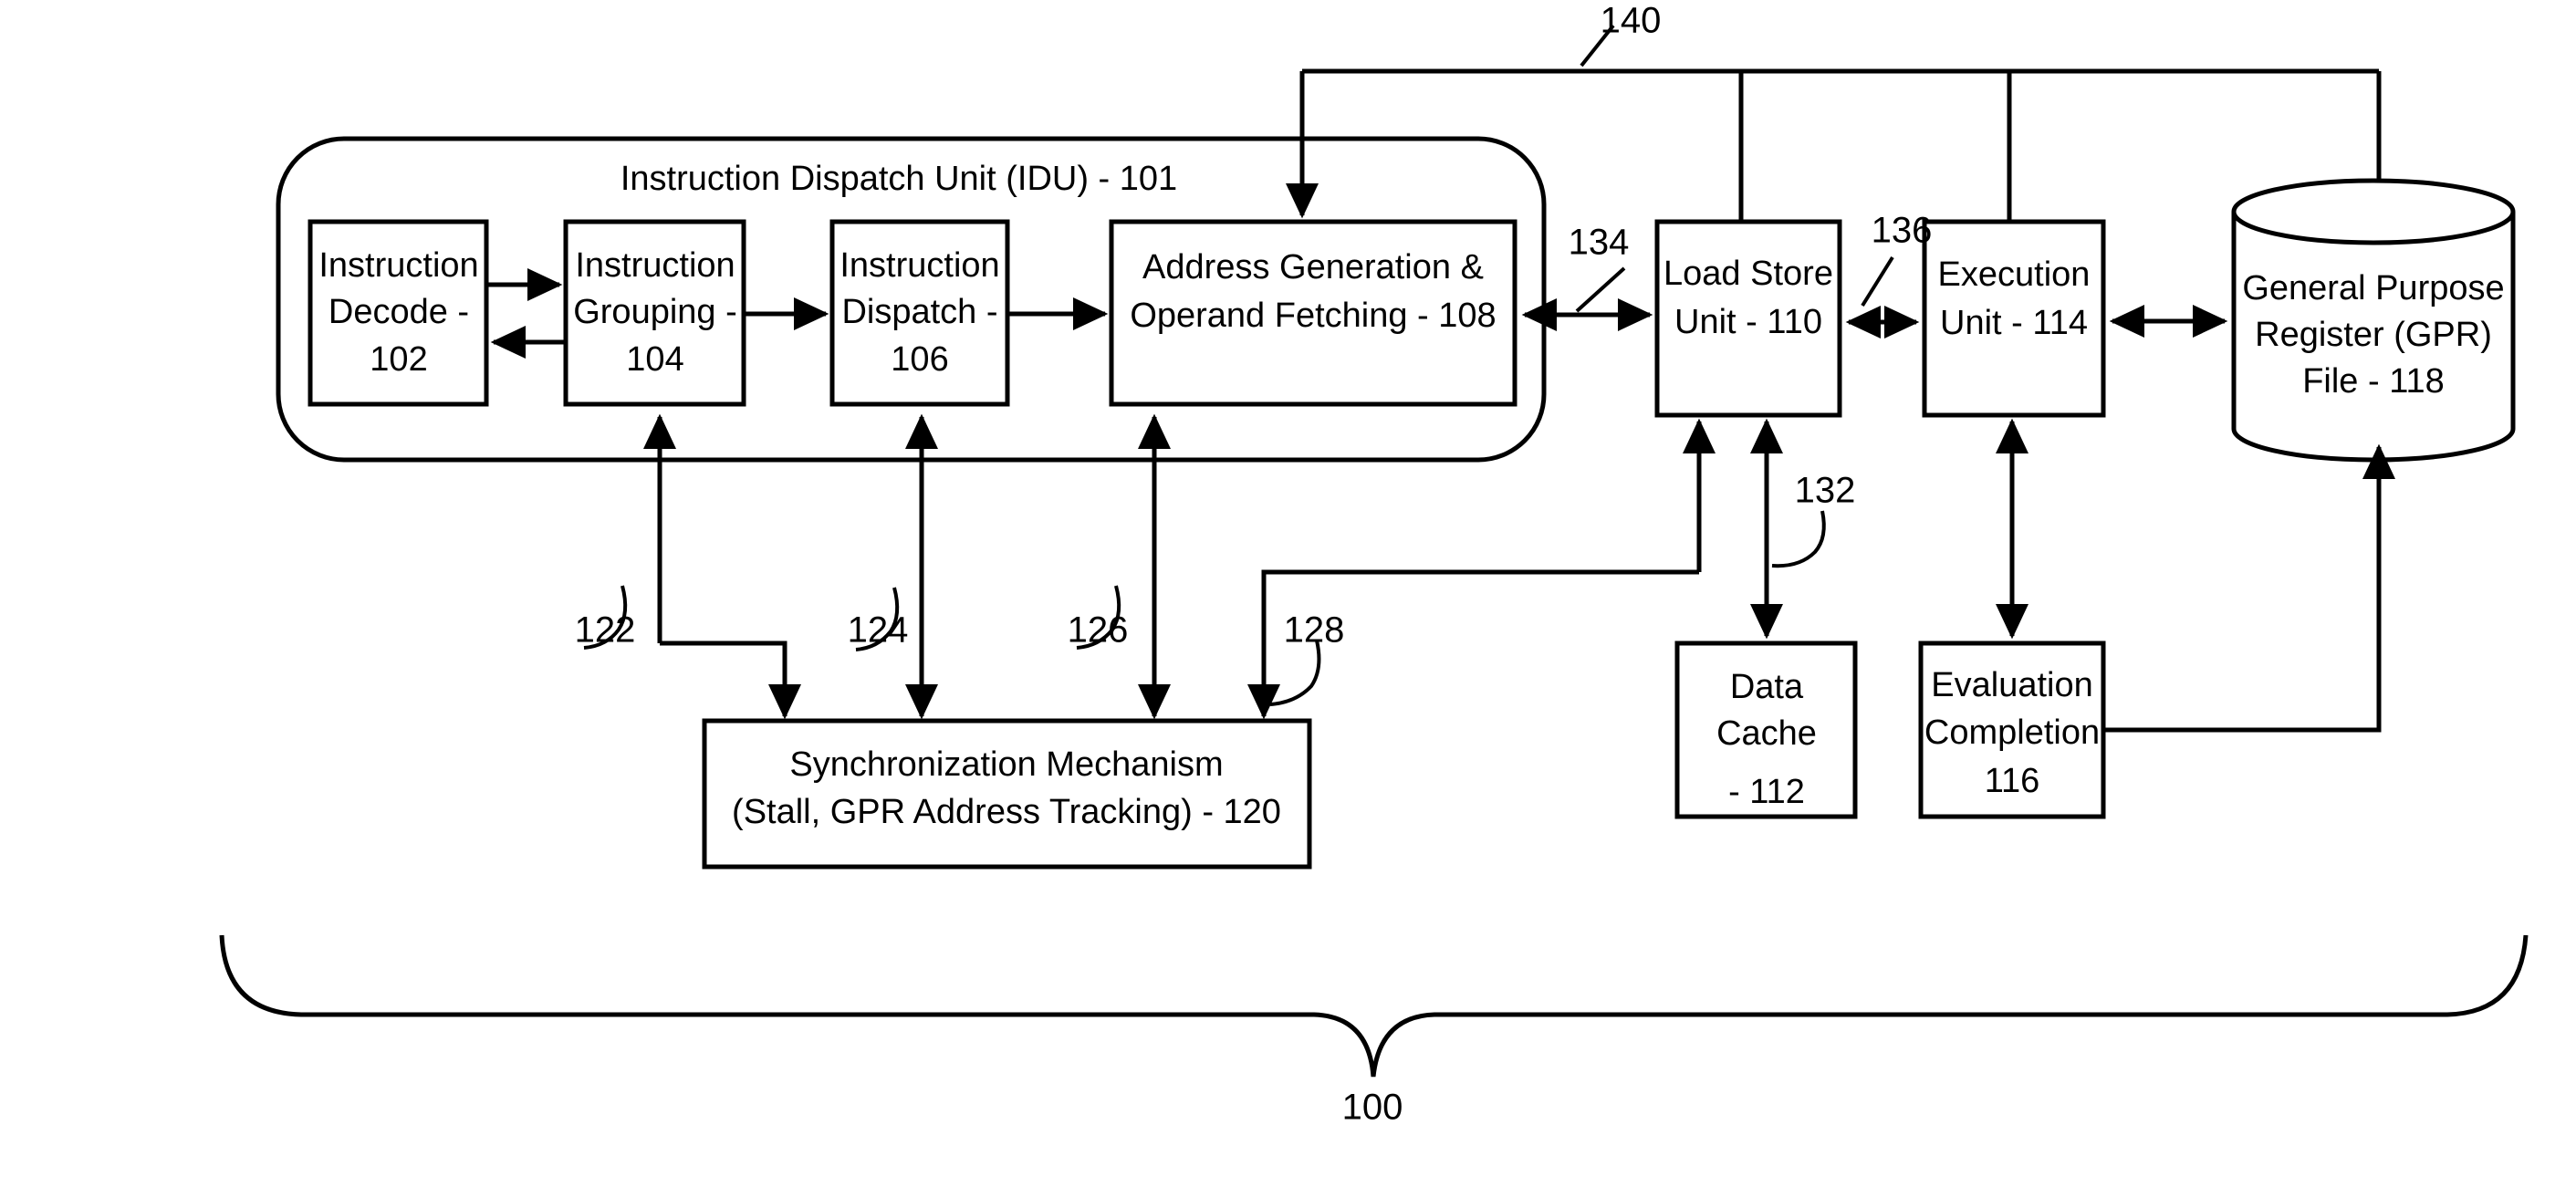  What do you see at coordinates (1313, 267) in the screenshot?
I see `address-generation-line1: Address Generation &` at bounding box center [1313, 267].